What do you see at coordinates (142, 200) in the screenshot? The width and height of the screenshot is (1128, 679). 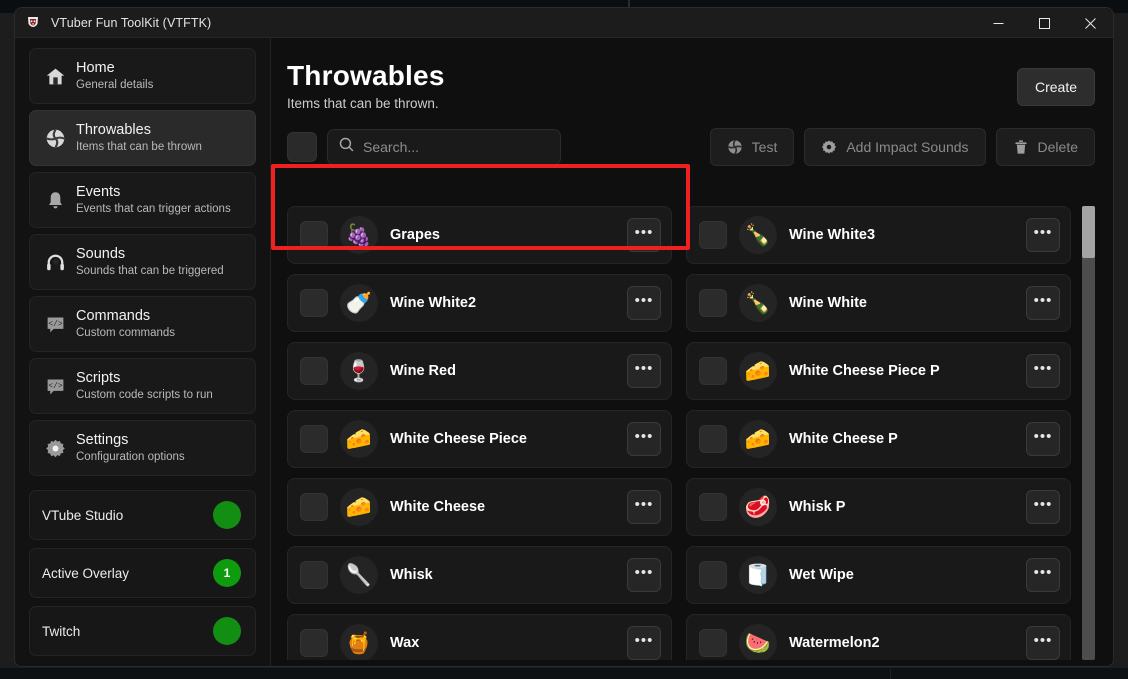 I see `sidebar-item-events: Events Events that can trigger actions` at bounding box center [142, 200].